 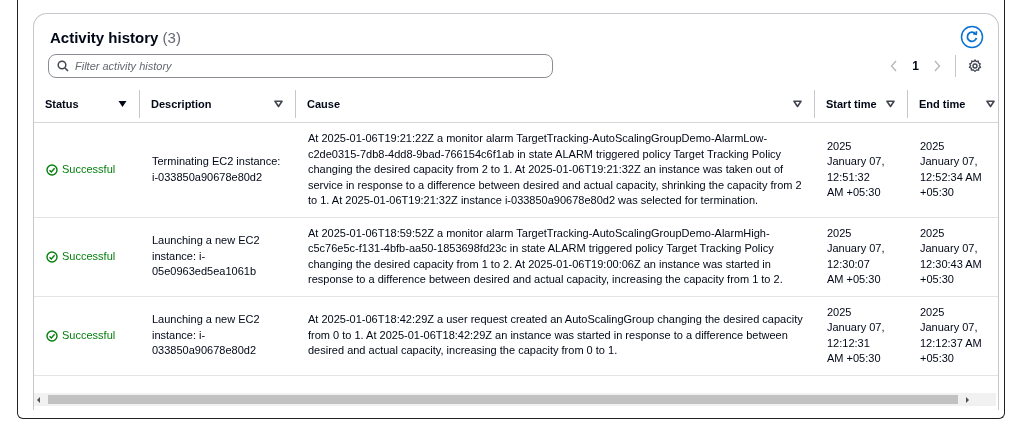 What do you see at coordinates (951, 335) in the screenshot?
I see `table-cell-text: 2025 January 07, 12:12:37 AM +05:30` at bounding box center [951, 335].